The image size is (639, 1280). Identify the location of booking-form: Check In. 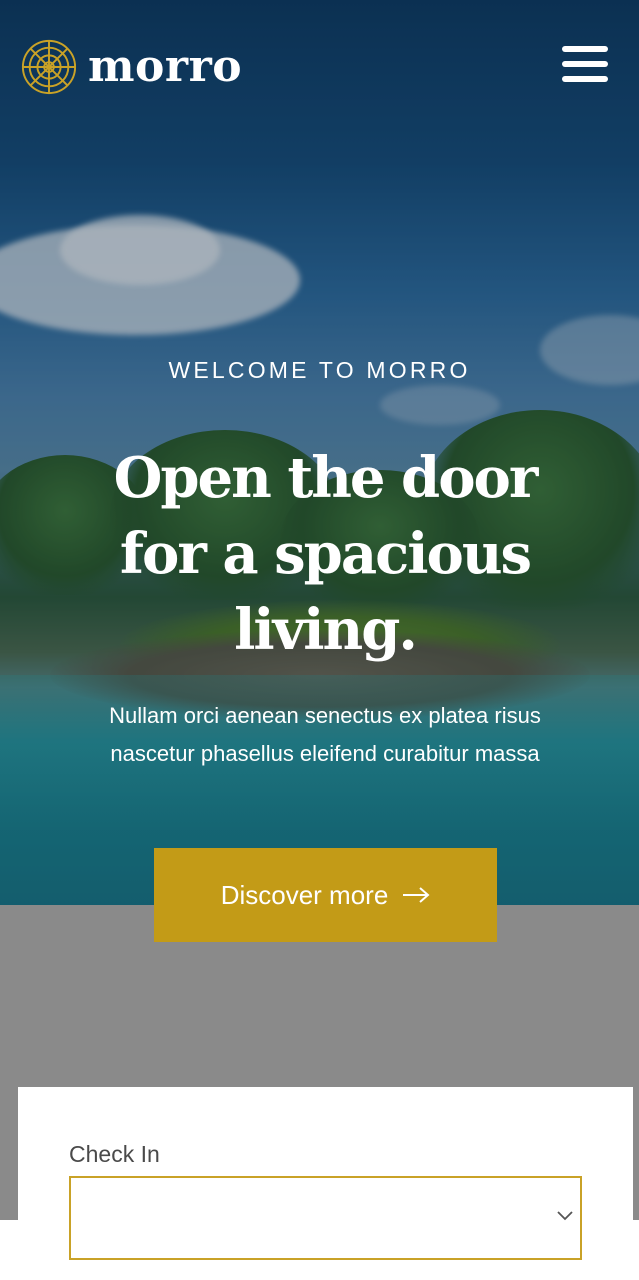
(325, 1183).